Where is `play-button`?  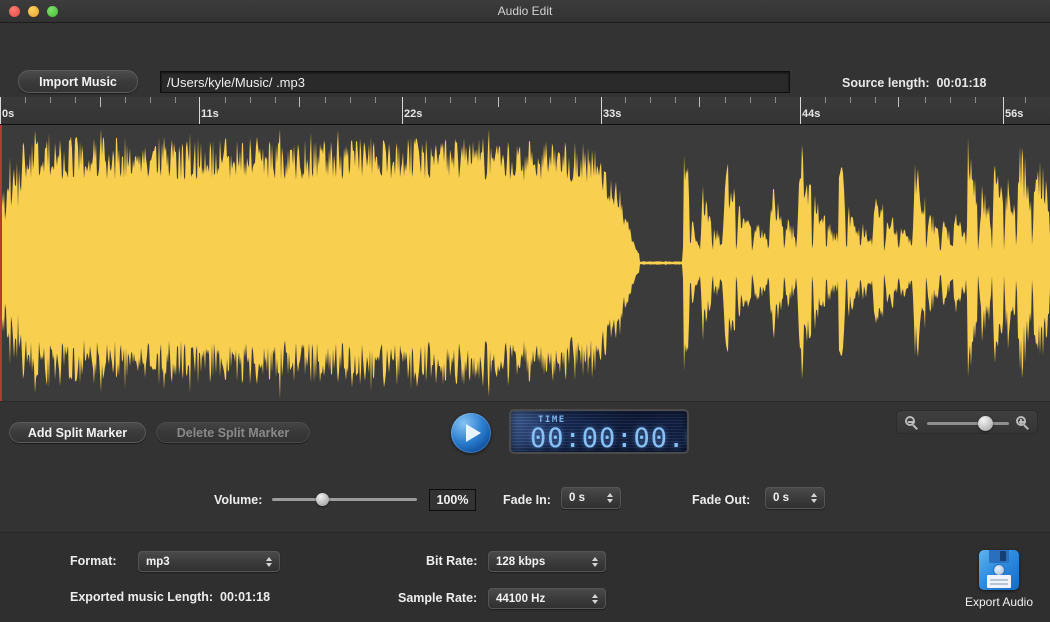
play-button is located at coordinates (471, 433).